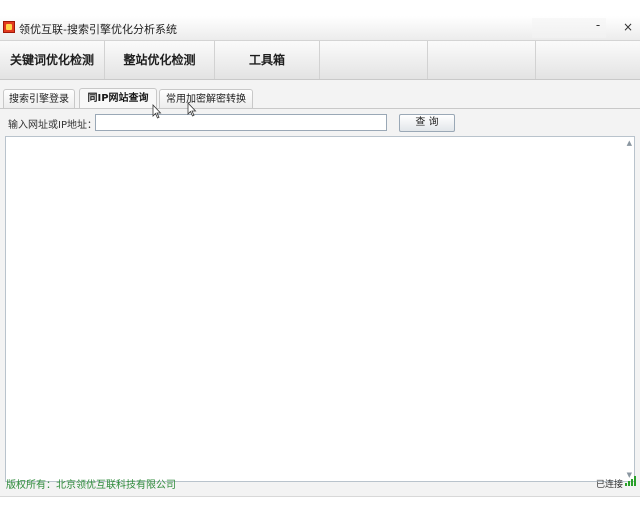 This screenshot has width=640, height=512. I want to click on tab-encryption-converter: 常用加密解密转换, so click(206, 99).